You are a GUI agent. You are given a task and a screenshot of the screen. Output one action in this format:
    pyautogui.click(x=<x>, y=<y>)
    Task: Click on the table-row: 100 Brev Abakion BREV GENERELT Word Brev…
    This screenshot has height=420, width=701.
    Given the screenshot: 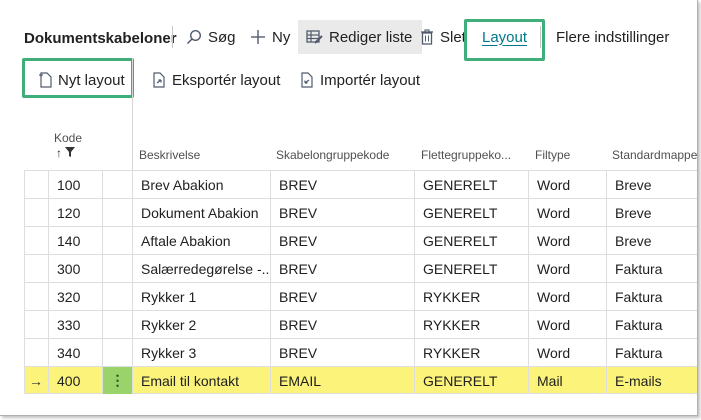 What is the action you would take?
    pyautogui.click(x=360, y=184)
    